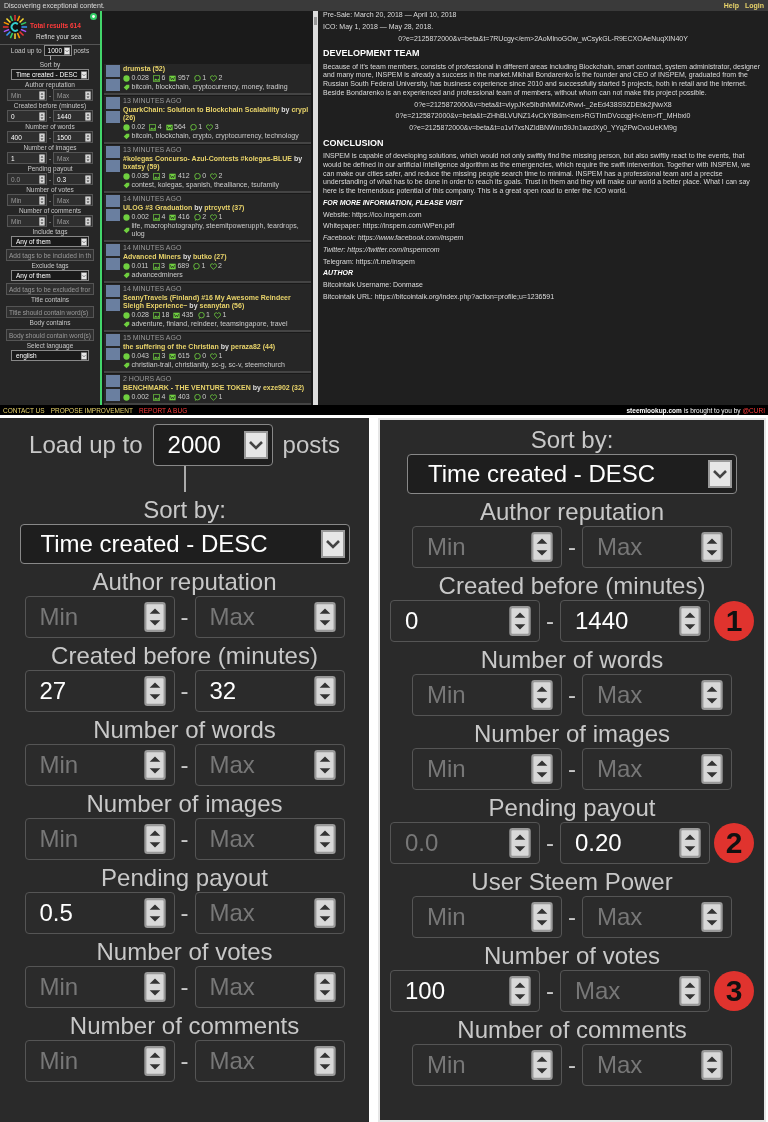 This screenshot has height=1122, width=768. What do you see at coordinates (99, 691) in the screenshot?
I see `number-input-field: 27` at bounding box center [99, 691].